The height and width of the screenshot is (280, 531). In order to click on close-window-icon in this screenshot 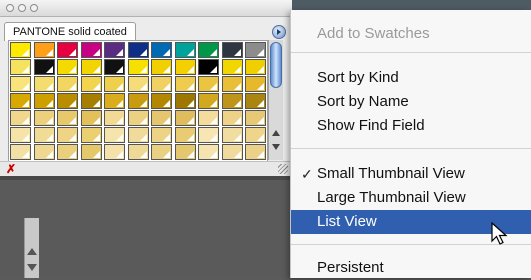, I will do `click(10, 8)`.